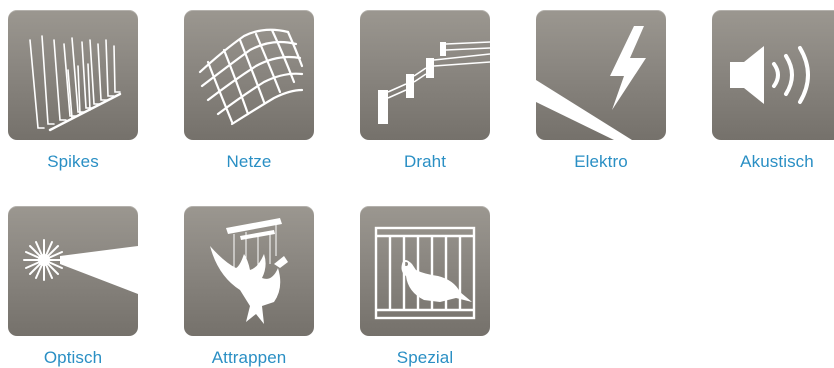  I want to click on akustisch-tile-box, so click(773, 75).